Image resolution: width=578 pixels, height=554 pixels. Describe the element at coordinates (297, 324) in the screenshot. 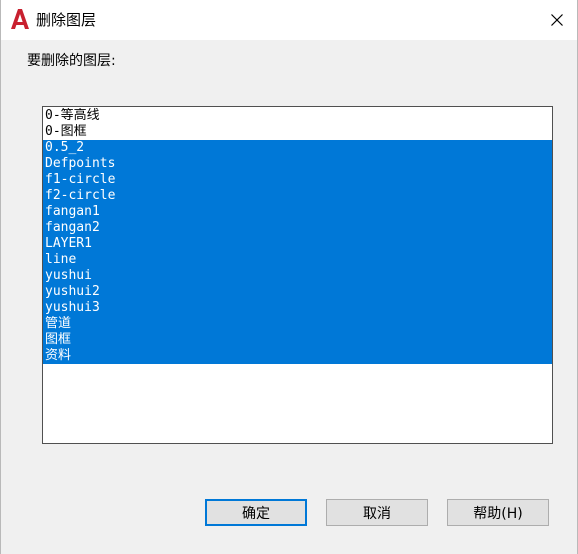

I see `layer-list-item: 管道` at that location.